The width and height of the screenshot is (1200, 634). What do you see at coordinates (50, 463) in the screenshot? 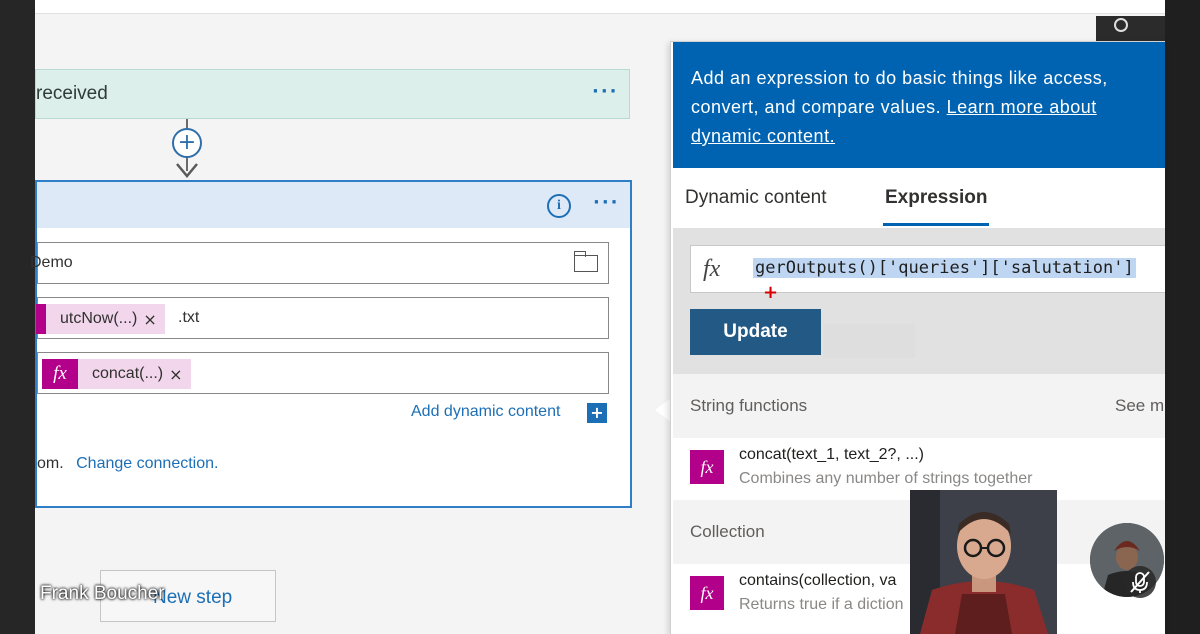
I see `connection-account: om.` at bounding box center [50, 463].